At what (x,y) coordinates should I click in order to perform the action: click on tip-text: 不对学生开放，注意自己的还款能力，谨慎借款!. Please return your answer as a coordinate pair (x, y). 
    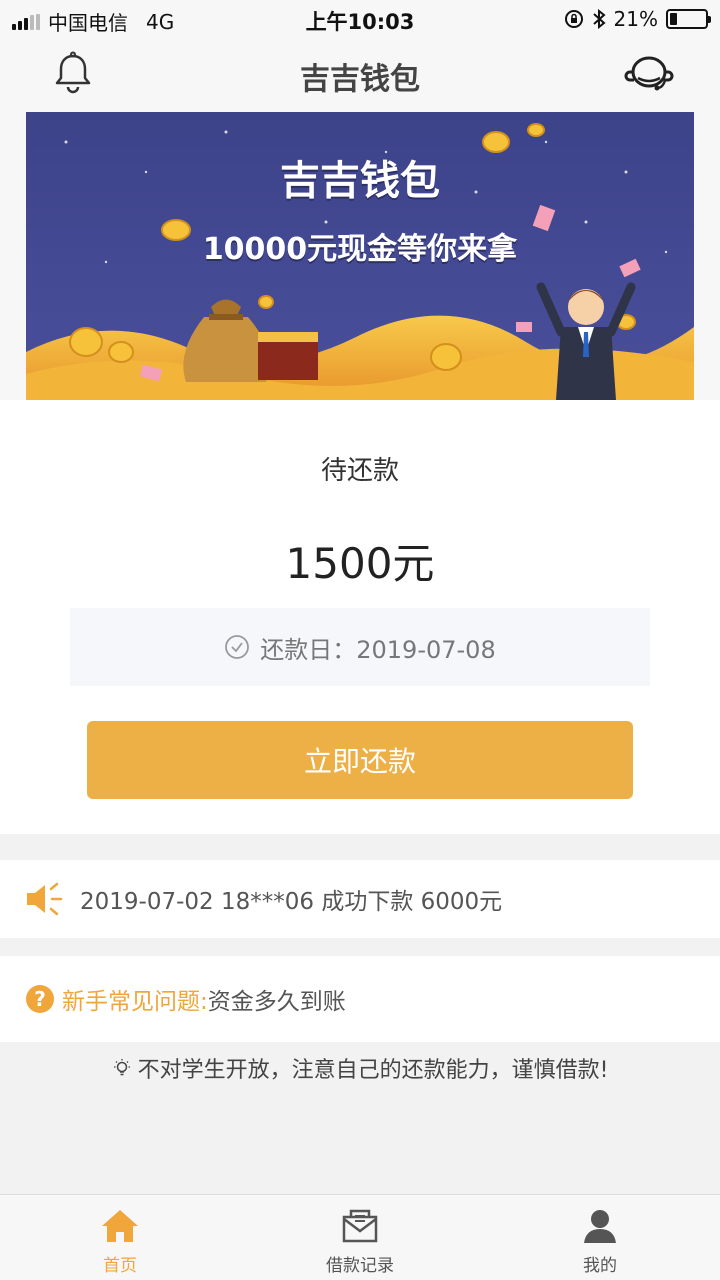
    Looking at the image, I should click on (373, 1070).